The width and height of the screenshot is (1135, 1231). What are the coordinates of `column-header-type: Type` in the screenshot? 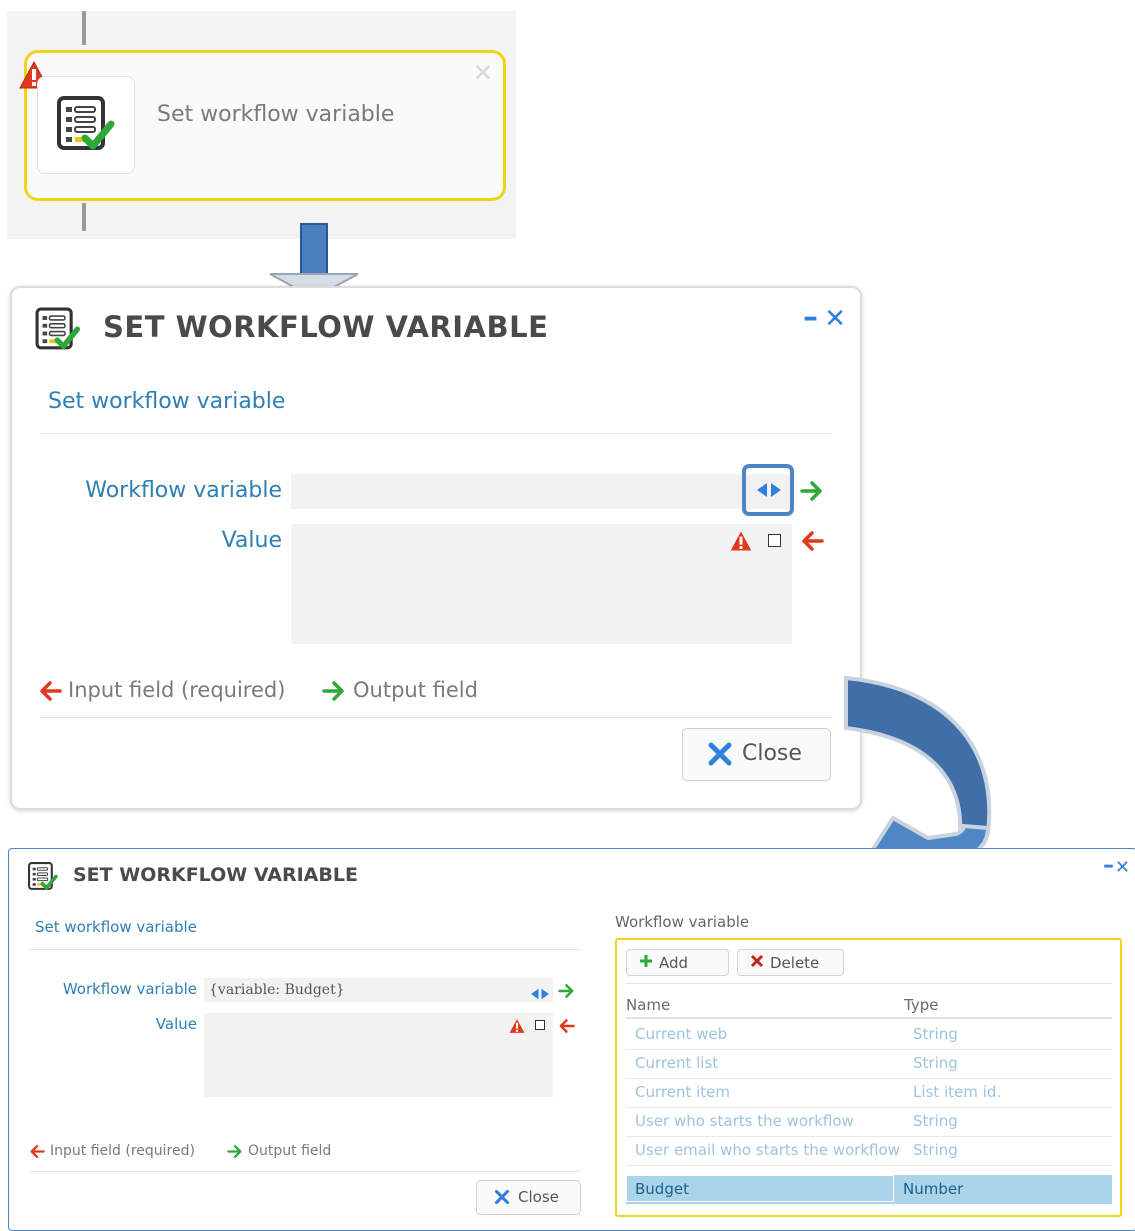 It's located at (921, 1005).